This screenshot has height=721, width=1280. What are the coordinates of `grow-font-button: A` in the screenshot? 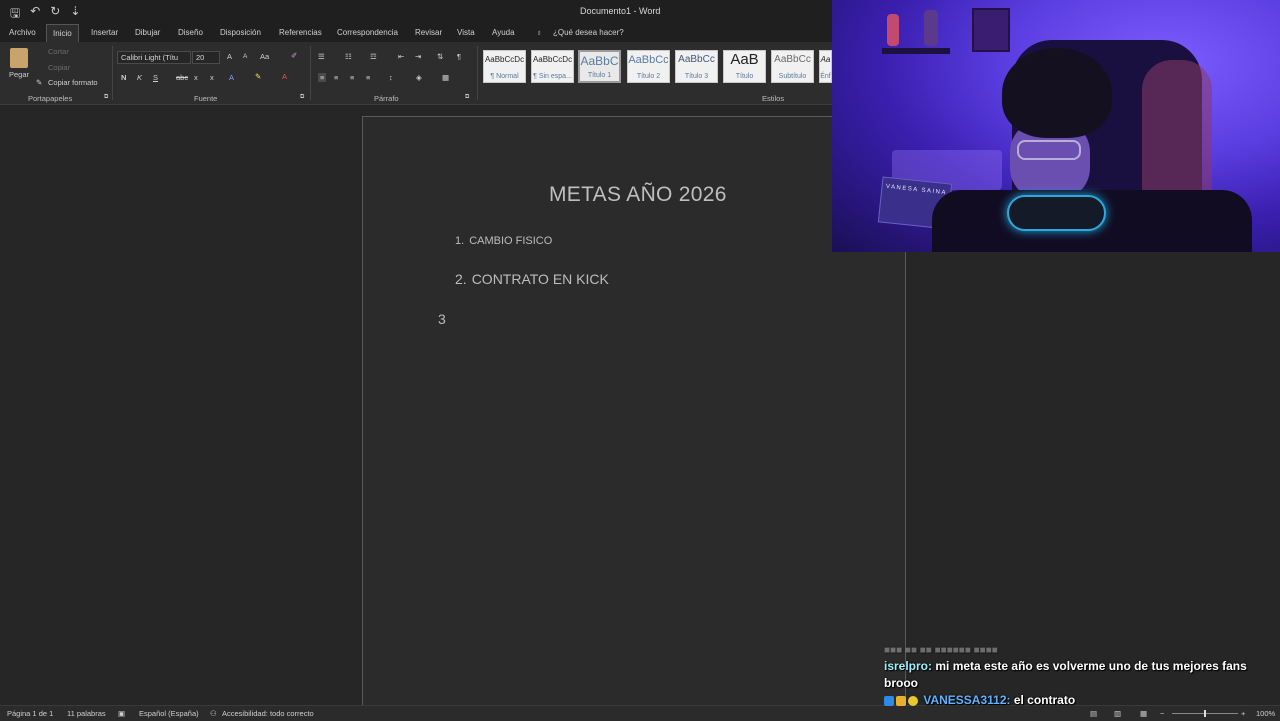 It's located at (229, 56).